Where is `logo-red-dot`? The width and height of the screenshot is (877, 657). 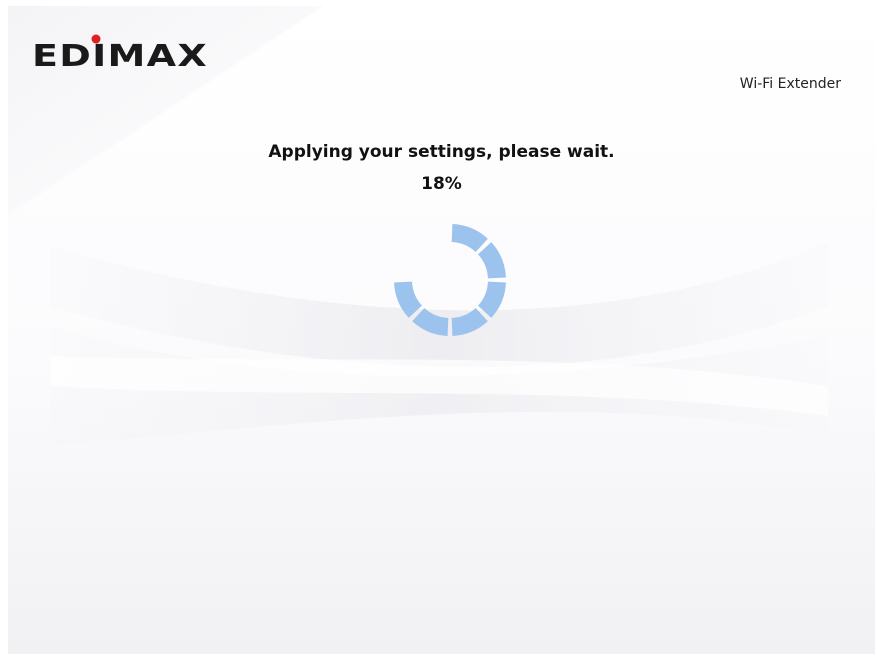 logo-red-dot is located at coordinates (96, 39).